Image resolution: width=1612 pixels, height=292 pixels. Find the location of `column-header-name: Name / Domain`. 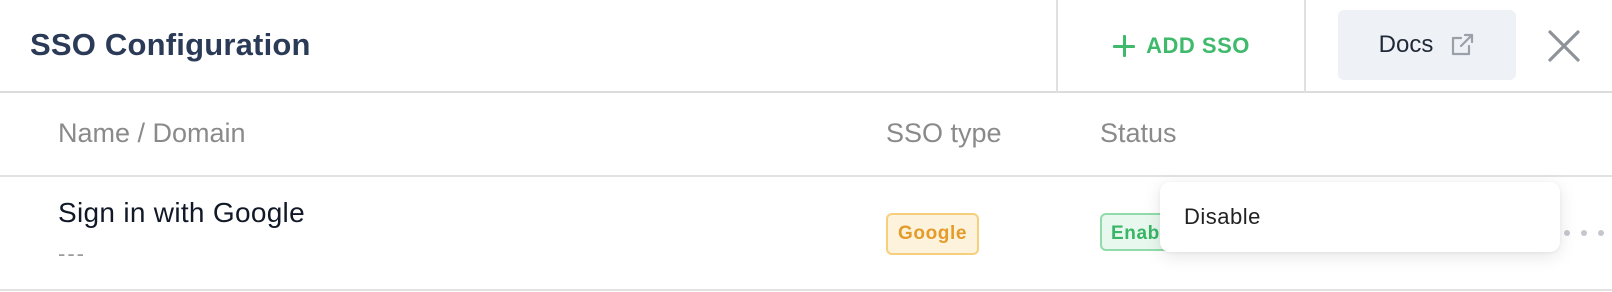

column-header-name: Name / Domain is located at coordinates (152, 133).